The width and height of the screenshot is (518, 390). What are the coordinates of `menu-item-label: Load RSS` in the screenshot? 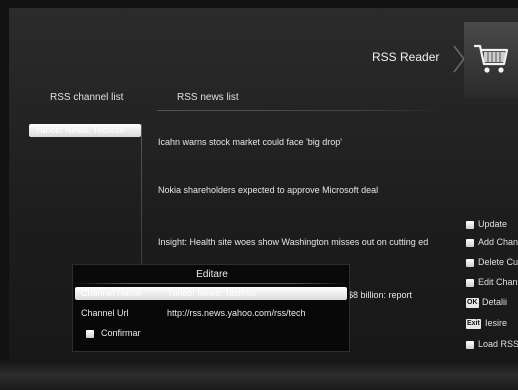 It's located at (498, 344).